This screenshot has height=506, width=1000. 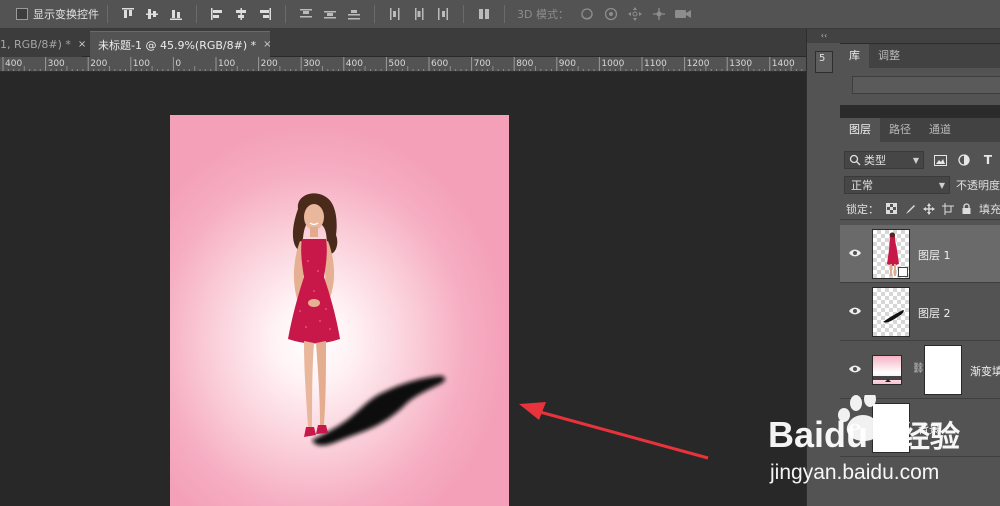 I want to click on lock-transparent-pixels-icon, so click(x=891, y=209).